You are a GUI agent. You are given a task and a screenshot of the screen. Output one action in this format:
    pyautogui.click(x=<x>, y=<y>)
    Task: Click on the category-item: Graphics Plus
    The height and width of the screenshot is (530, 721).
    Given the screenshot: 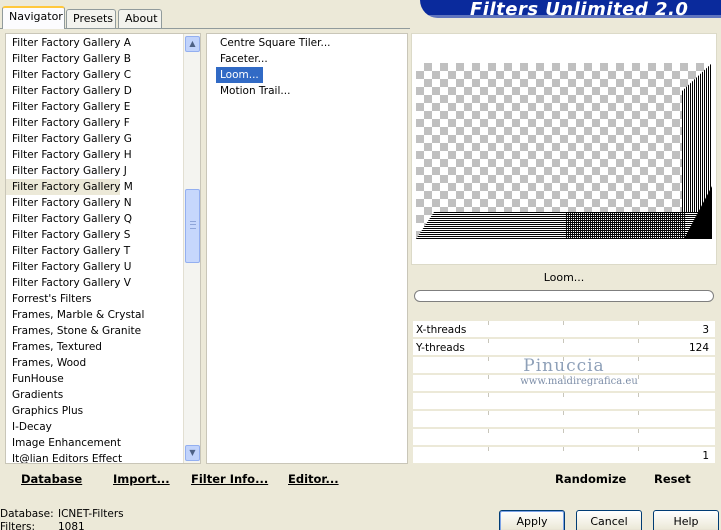 What is the action you would take?
    pyautogui.click(x=103, y=411)
    